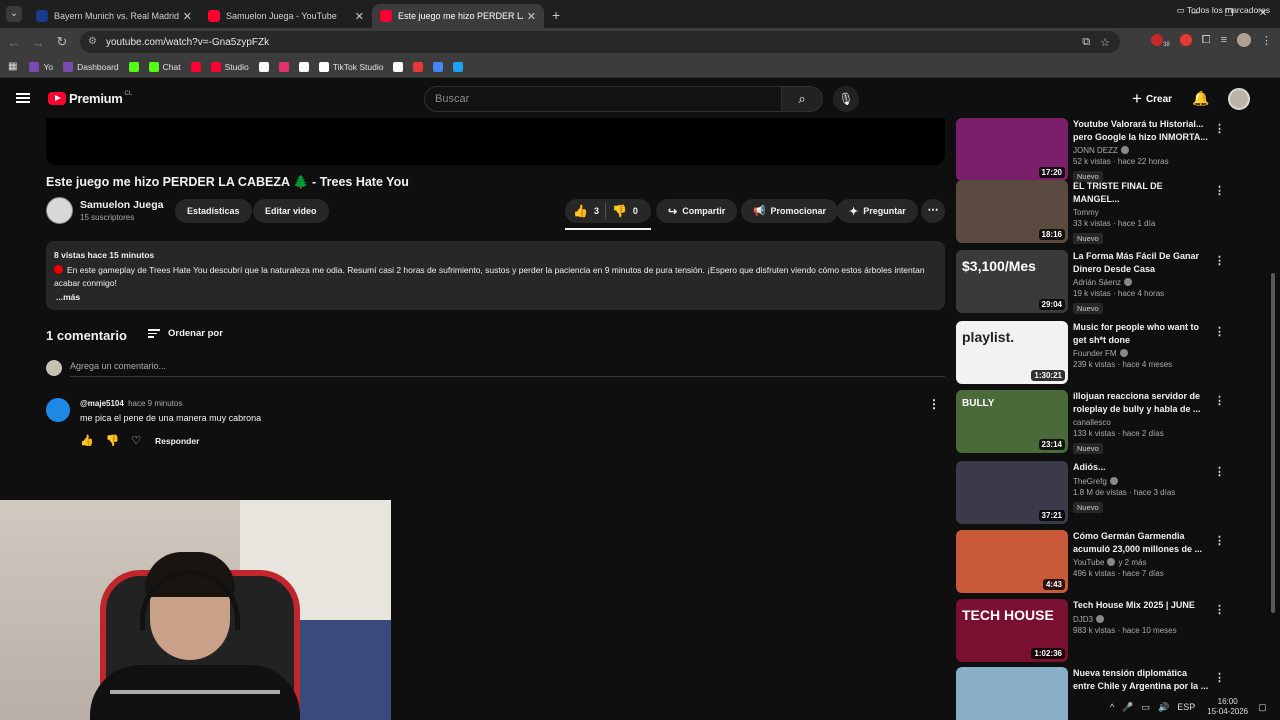 The image size is (1280, 720). What do you see at coordinates (185, 333) in the screenshot?
I see `sort-comments-button: Ordenar por` at bounding box center [185, 333].